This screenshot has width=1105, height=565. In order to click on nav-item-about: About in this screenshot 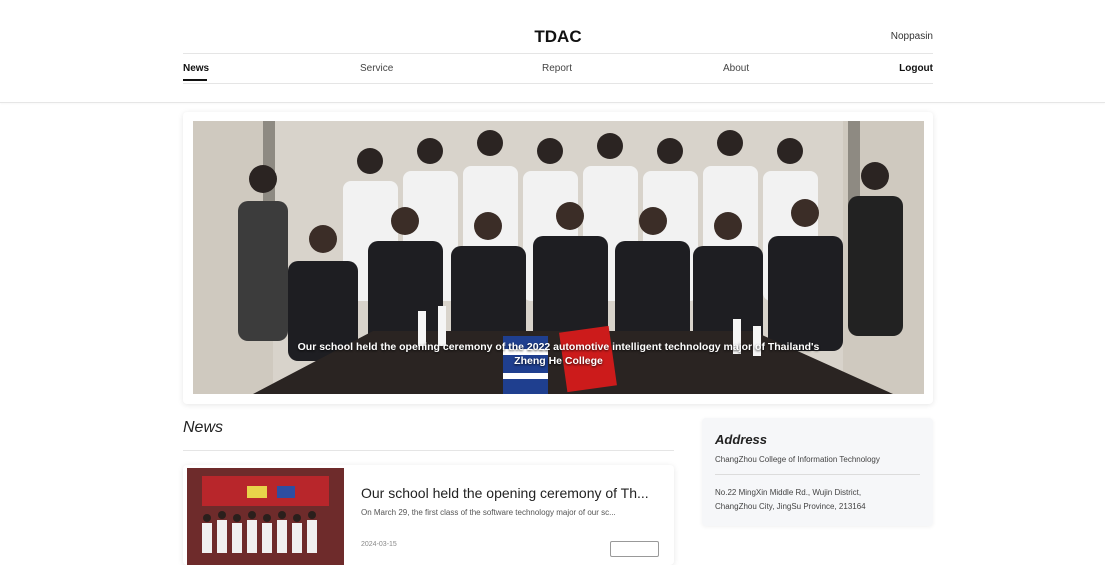, I will do `click(736, 68)`.